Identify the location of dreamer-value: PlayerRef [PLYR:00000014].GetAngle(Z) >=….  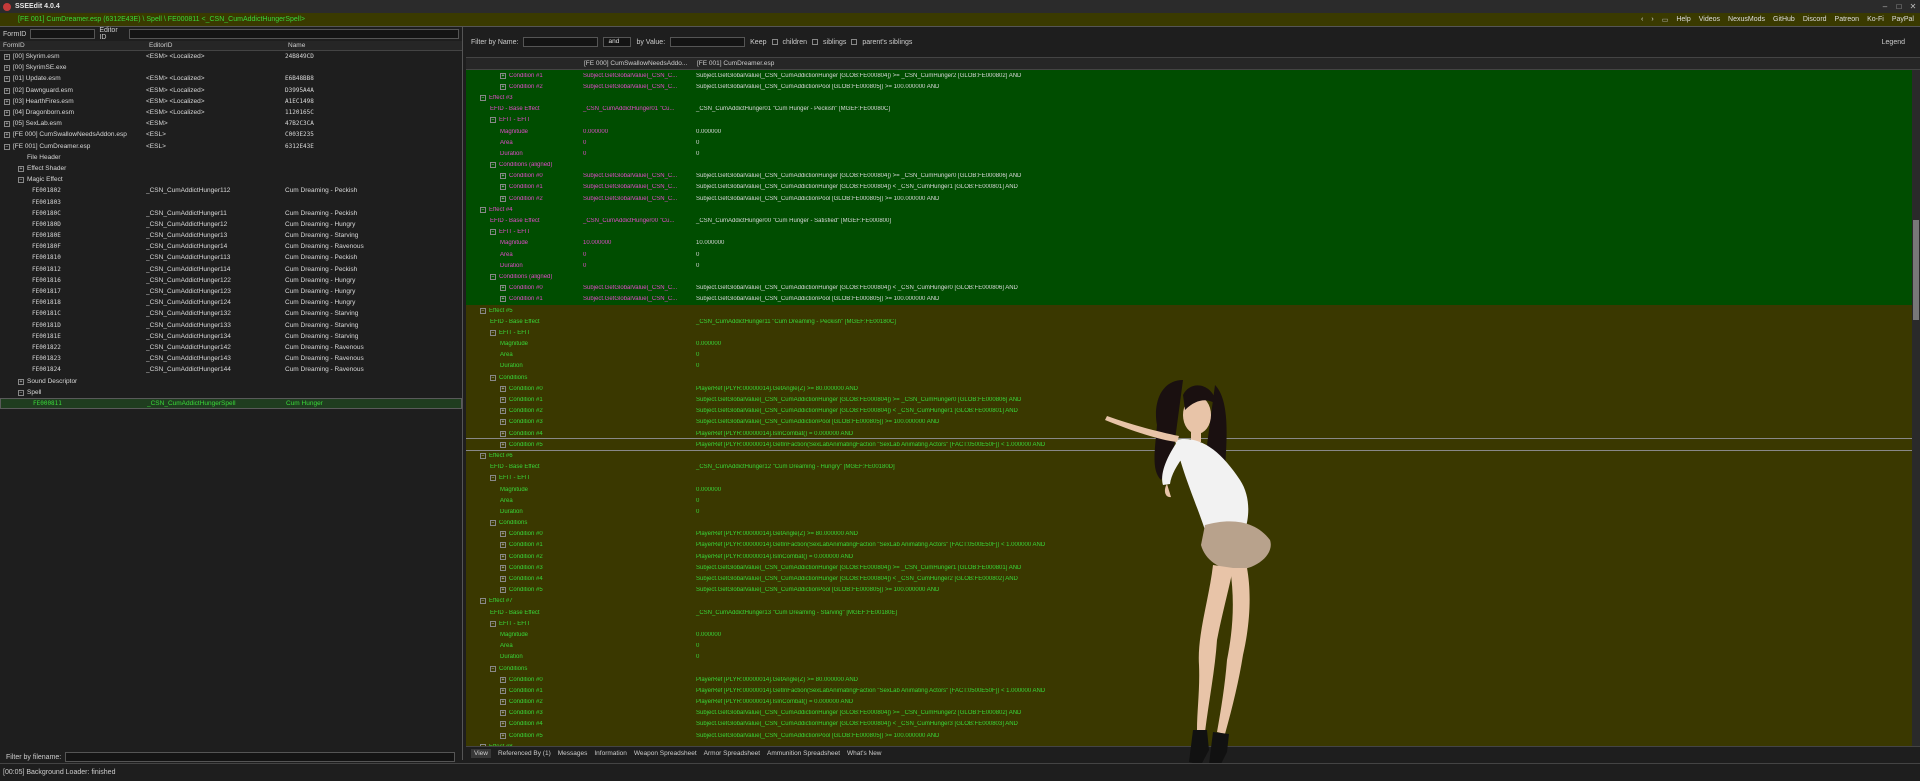
(904, 534).